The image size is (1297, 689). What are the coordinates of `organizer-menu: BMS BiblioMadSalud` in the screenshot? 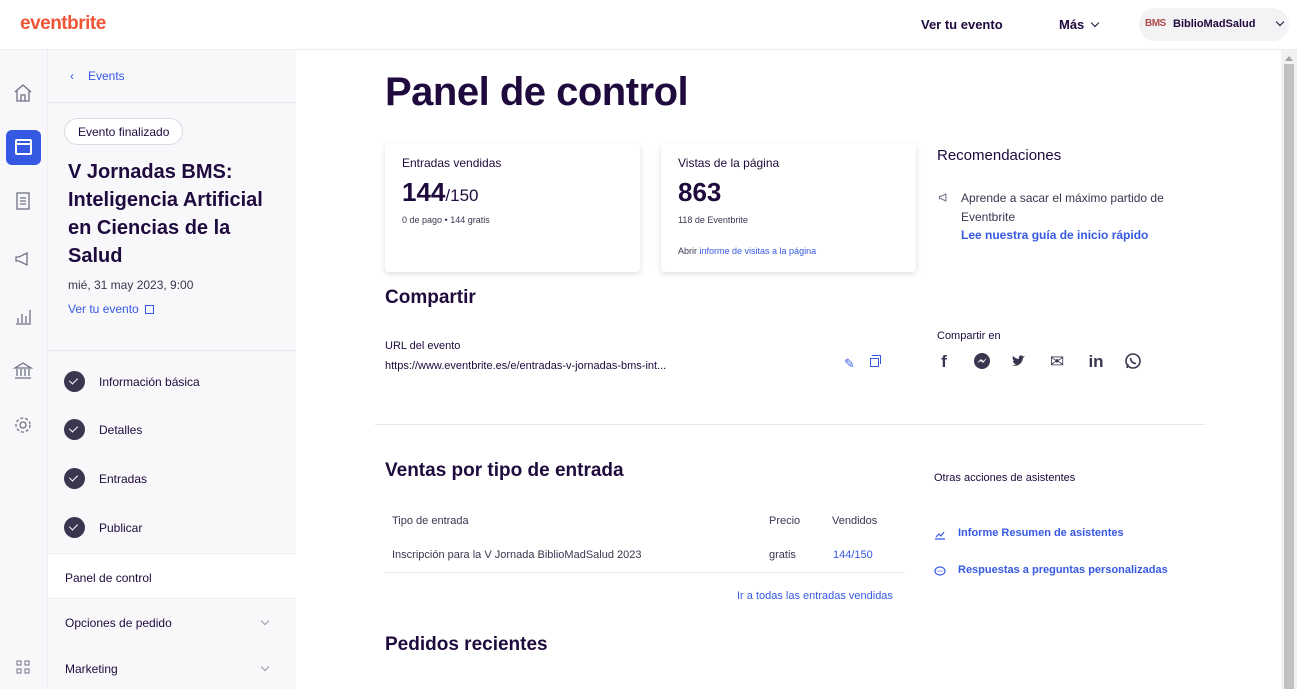 It's located at (1214, 24).